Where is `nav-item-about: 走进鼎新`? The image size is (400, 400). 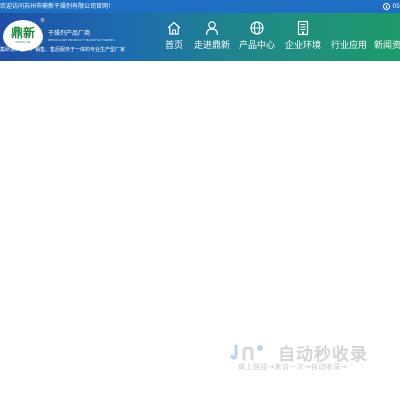
nav-item-about: 走进鼎新 is located at coordinates (212, 37).